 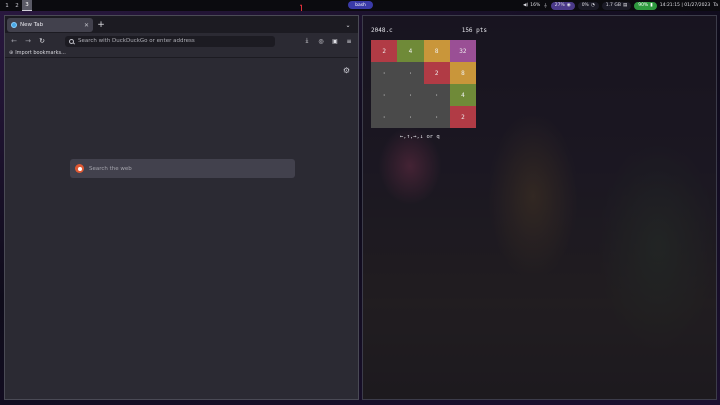 I want to click on new-tab-button: +, so click(x=101, y=25).